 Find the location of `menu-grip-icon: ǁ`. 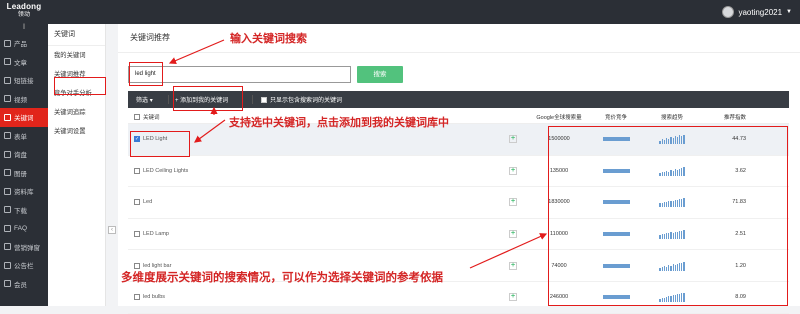

menu-grip-icon: ǁ is located at coordinates (24, 29).